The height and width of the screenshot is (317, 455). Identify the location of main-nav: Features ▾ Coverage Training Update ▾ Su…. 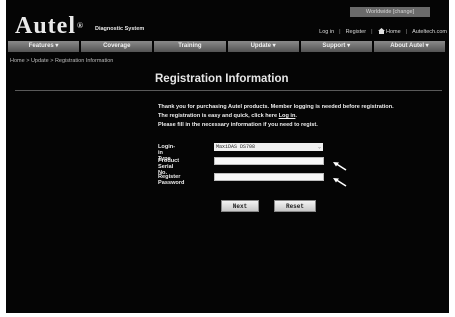
(227, 46).